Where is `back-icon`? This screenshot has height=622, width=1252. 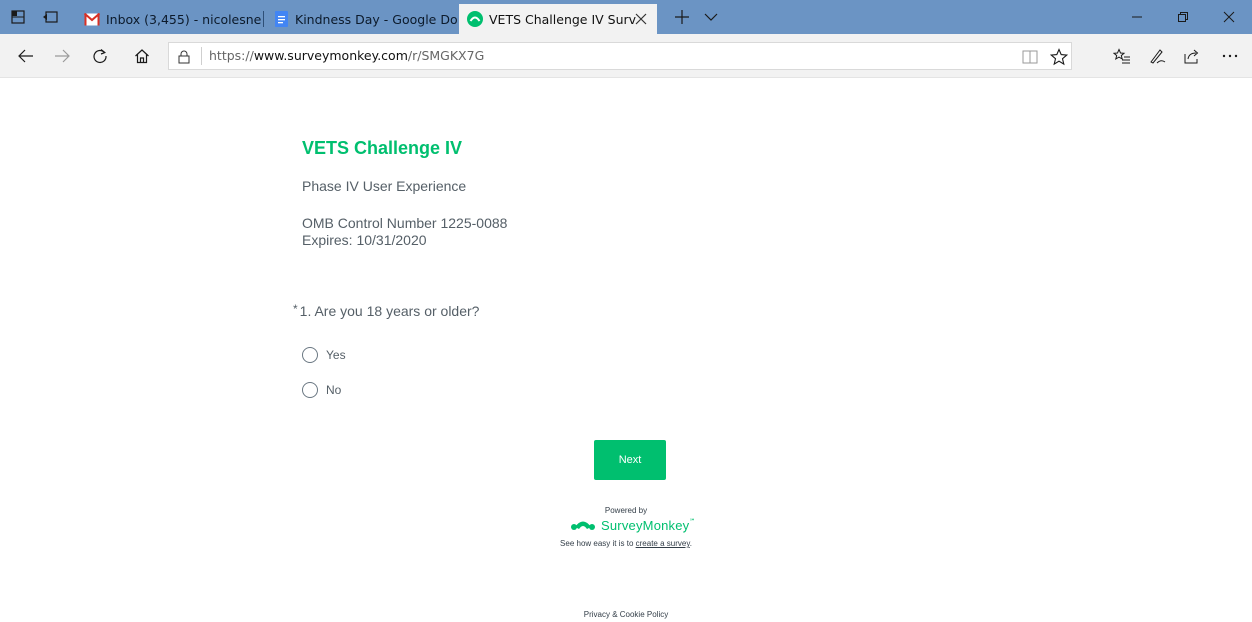 back-icon is located at coordinates (26, 56).